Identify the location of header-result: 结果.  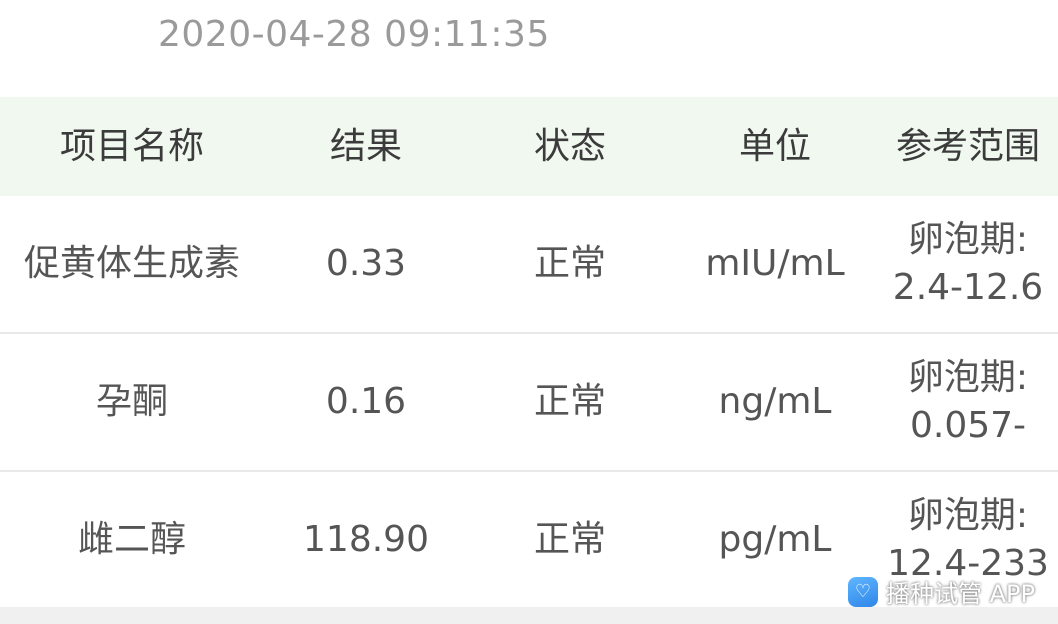
(365, 146).